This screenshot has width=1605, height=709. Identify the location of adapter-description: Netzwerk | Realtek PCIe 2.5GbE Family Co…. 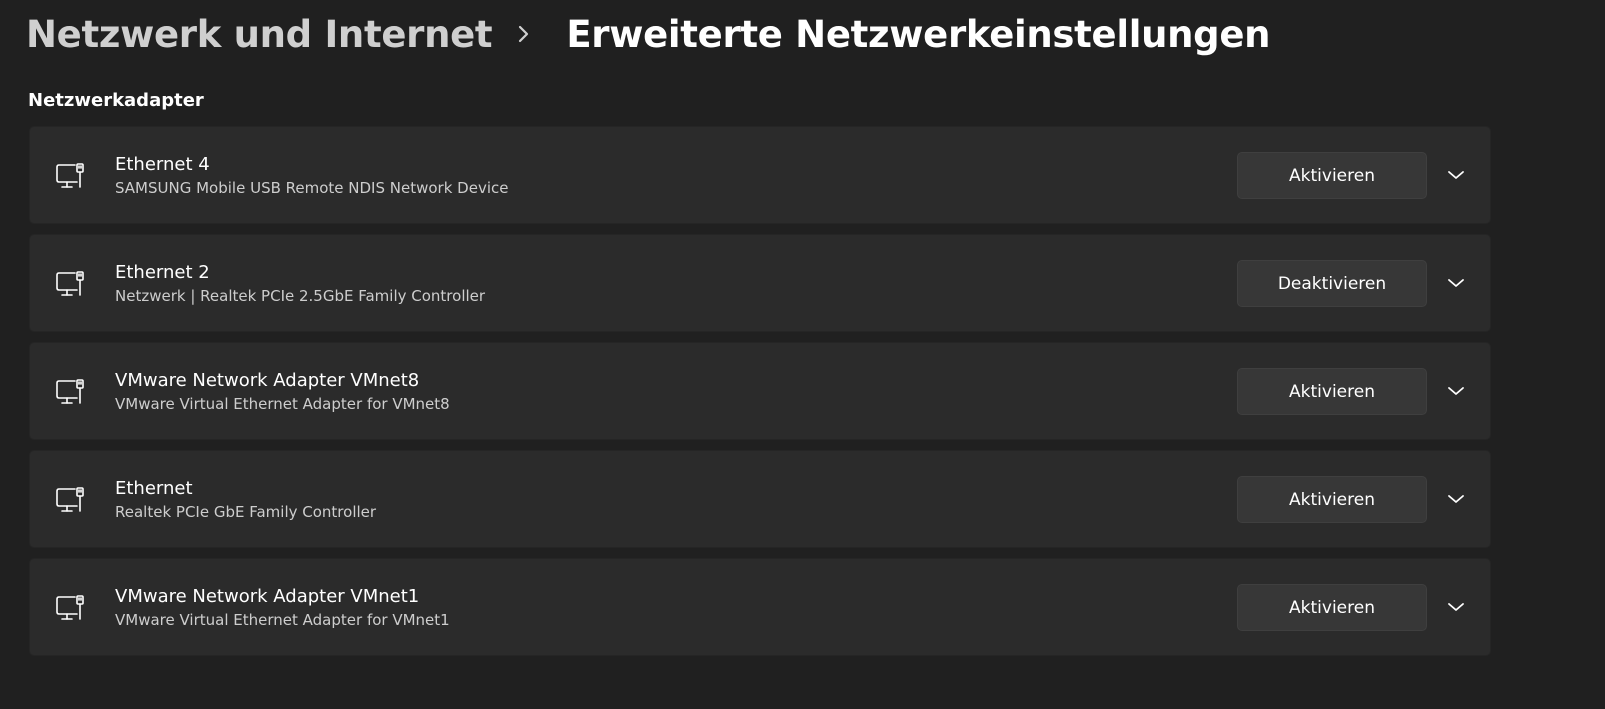
(300, 296).